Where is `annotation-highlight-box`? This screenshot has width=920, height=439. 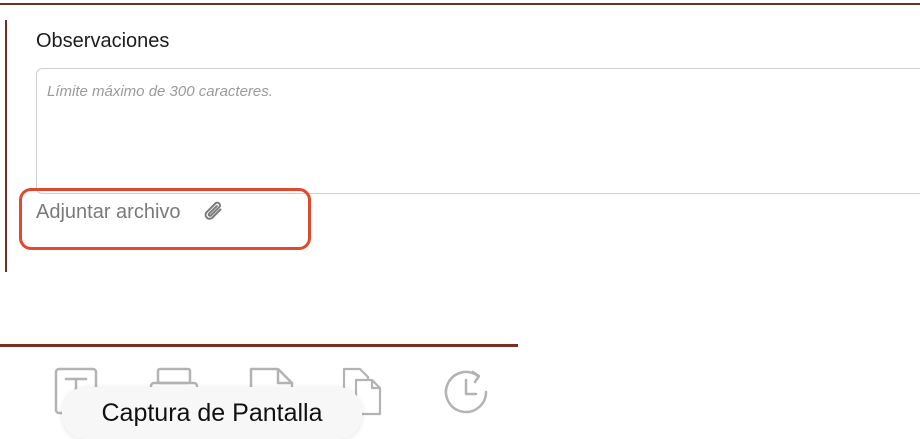
annotation-highlight-box is located at coordinates (165, 219).